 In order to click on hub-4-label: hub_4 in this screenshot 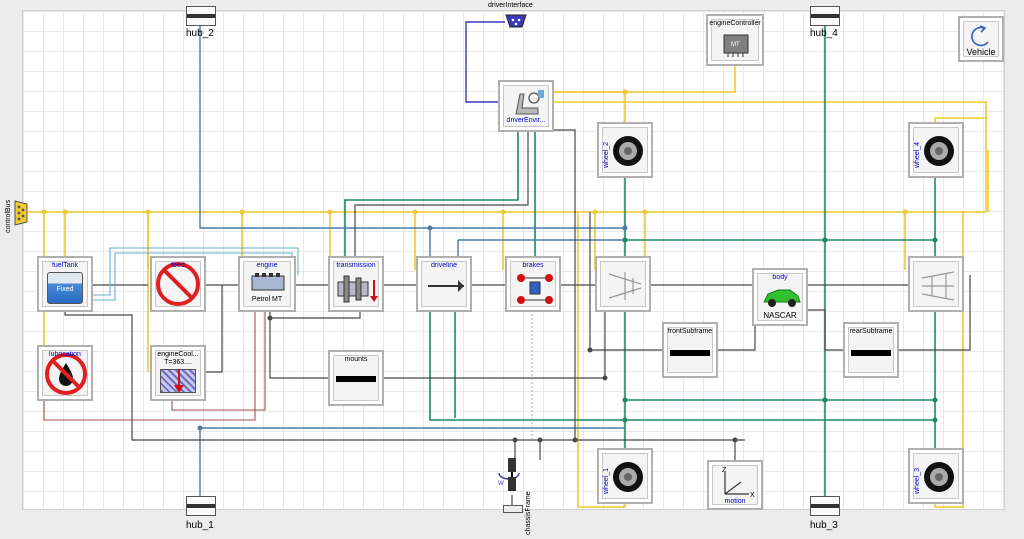, I will do `click(824, 33)`.